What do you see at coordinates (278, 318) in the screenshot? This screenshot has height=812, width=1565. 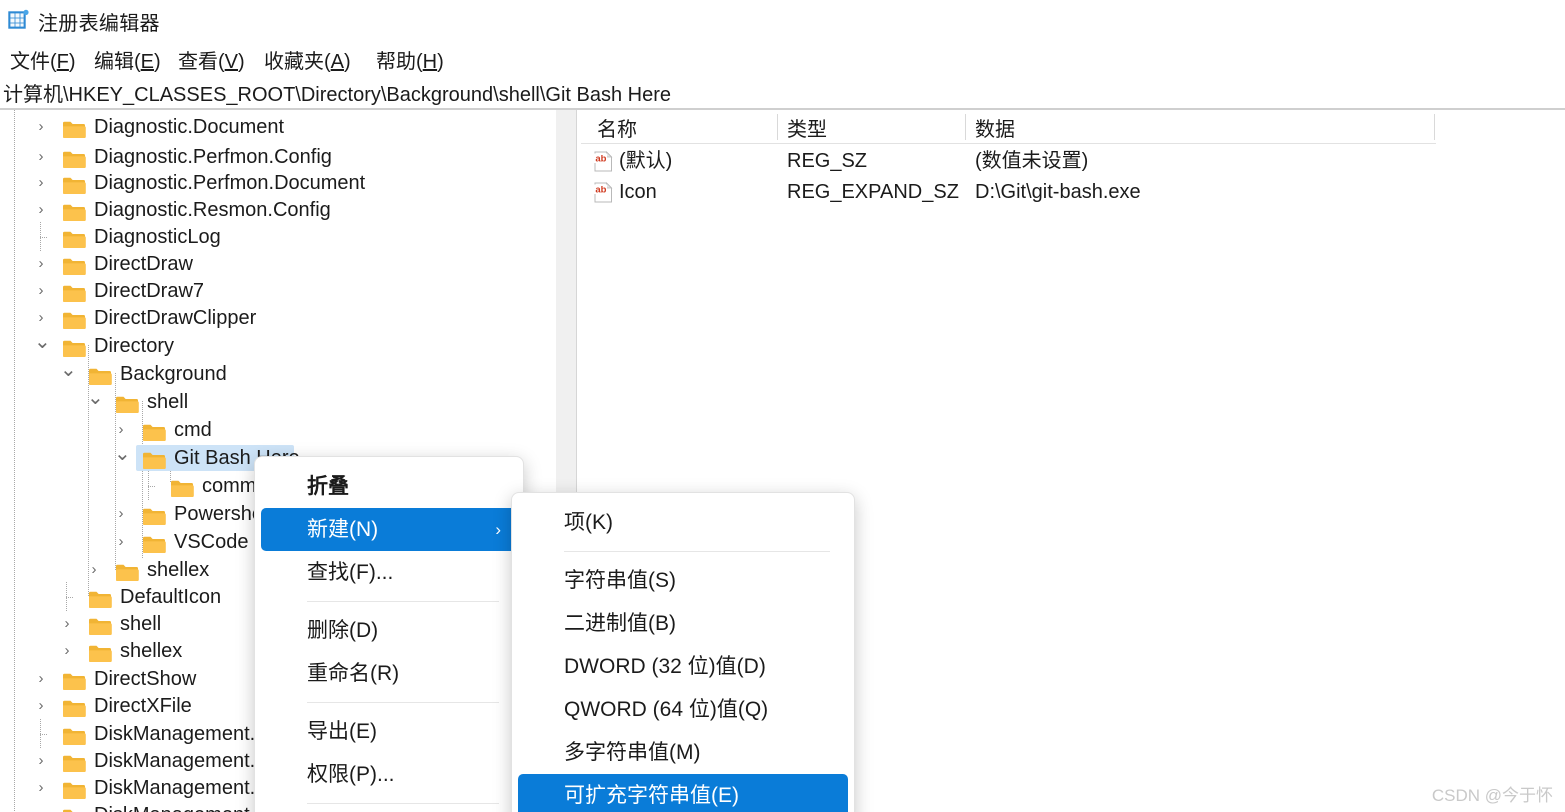 I see `tree-item: › DirectDrawClipper` at bounding box center [278, 318].